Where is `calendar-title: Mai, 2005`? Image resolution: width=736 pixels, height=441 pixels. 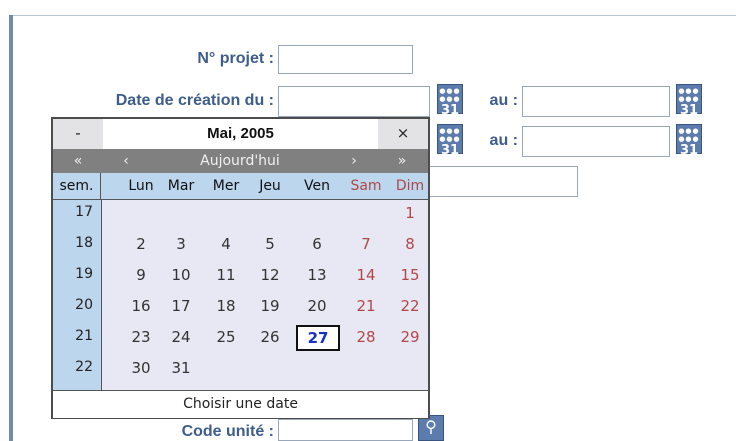 calendar-title: Mai, 2005 is located at coordinates (240, 133).